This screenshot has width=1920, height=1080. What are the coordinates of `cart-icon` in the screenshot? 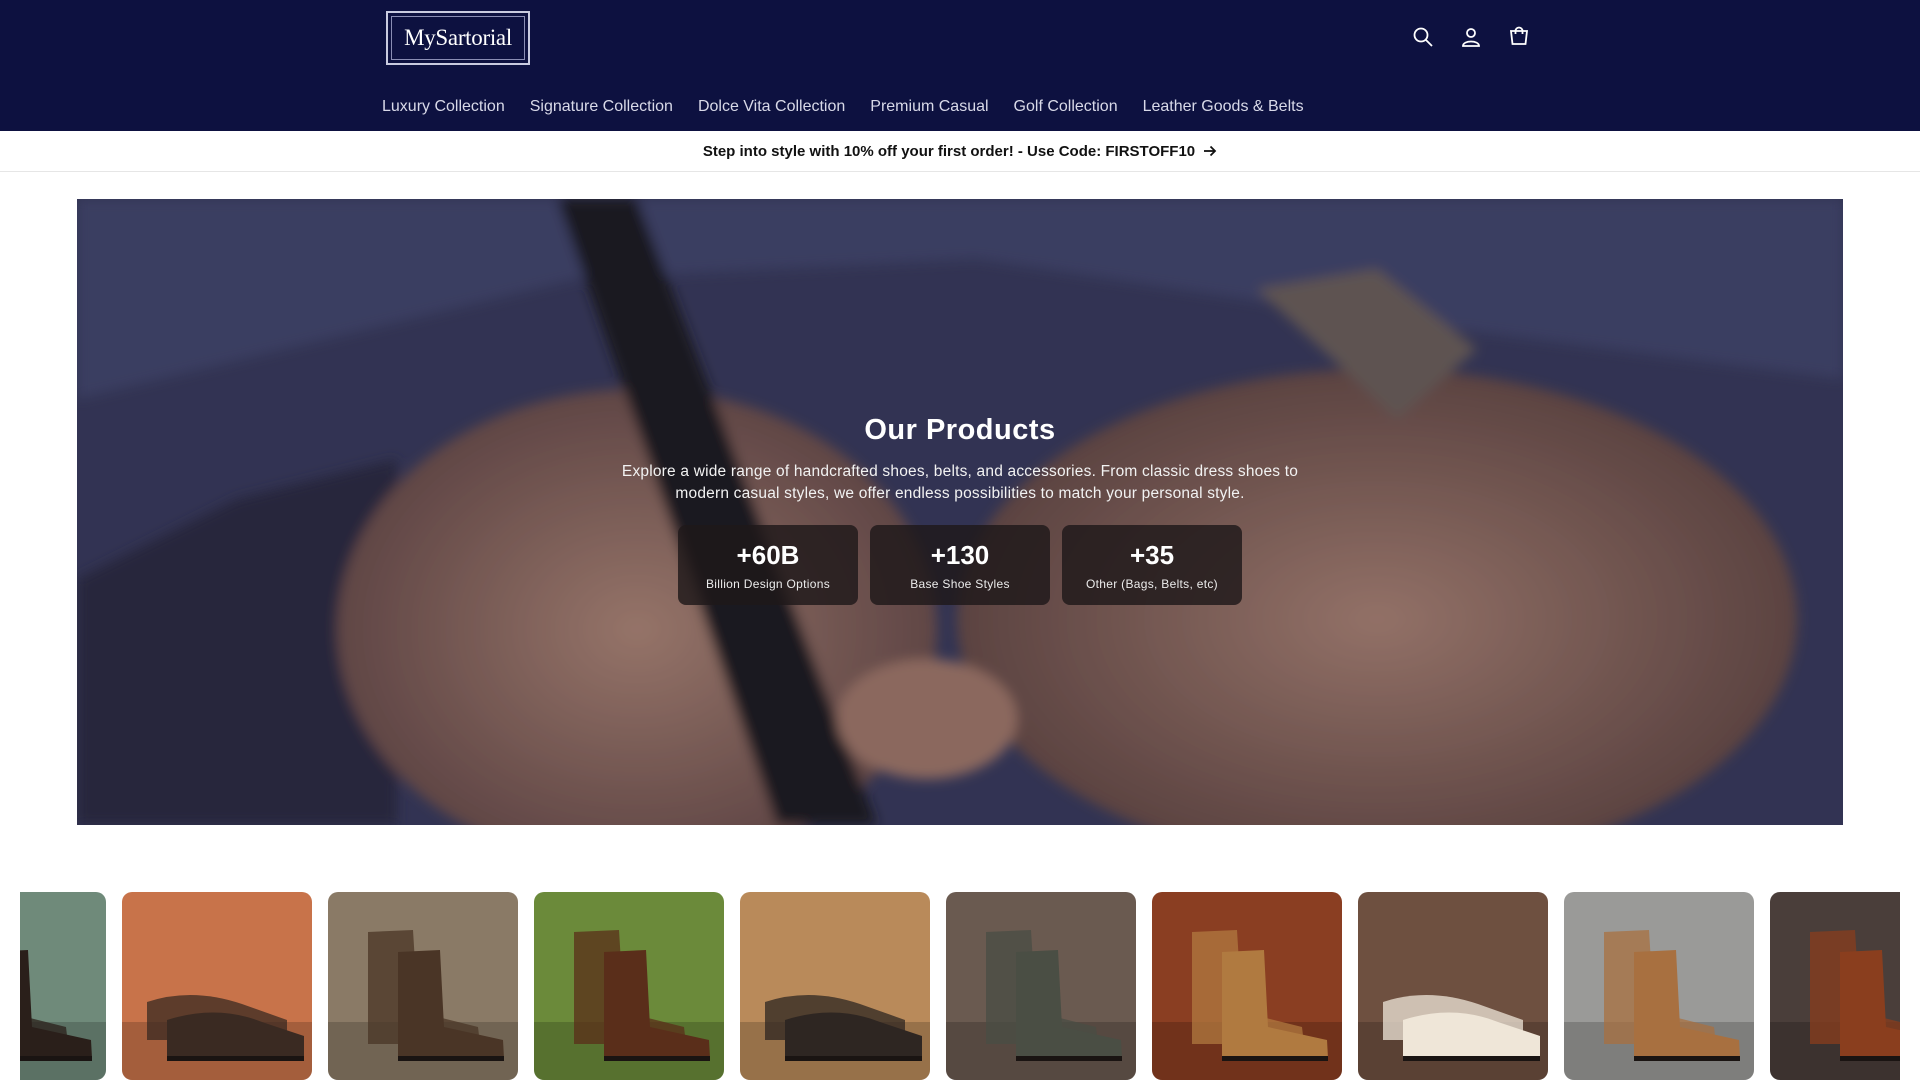 It's located at (1519, 37).